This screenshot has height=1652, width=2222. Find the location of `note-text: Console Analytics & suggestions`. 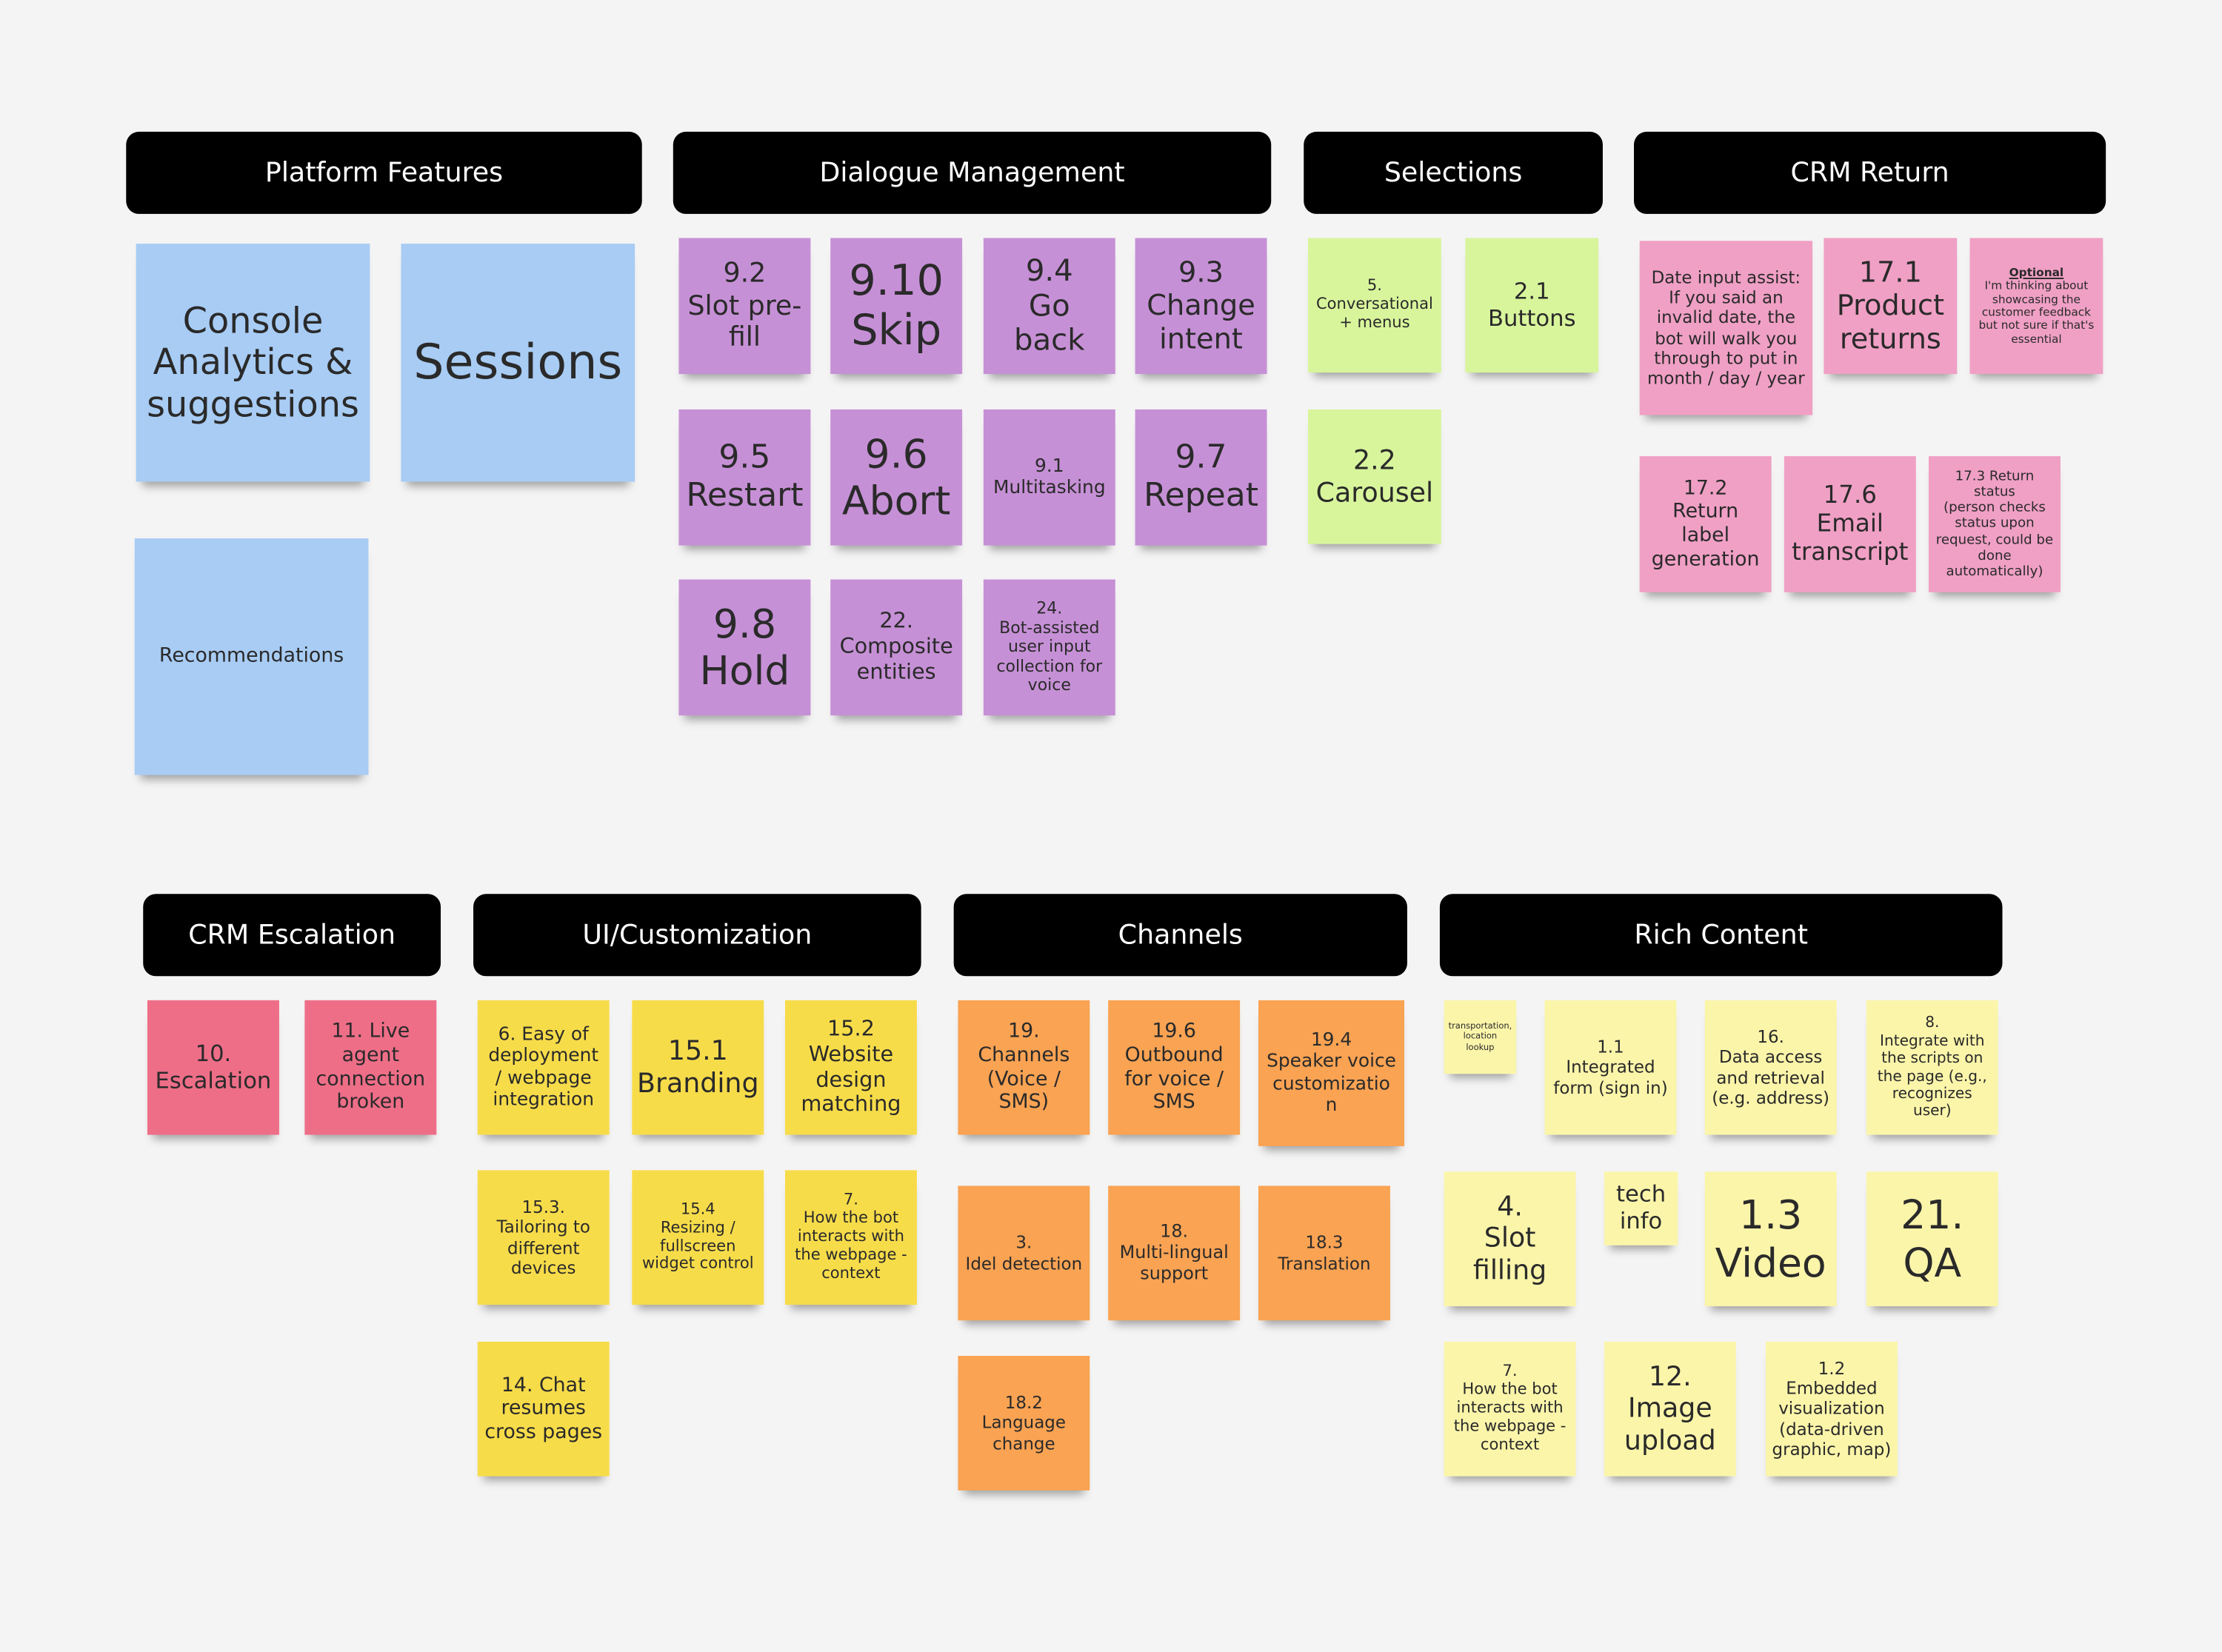

note-text: Console Analytics & suggestions is located at coordinates (253, 362).